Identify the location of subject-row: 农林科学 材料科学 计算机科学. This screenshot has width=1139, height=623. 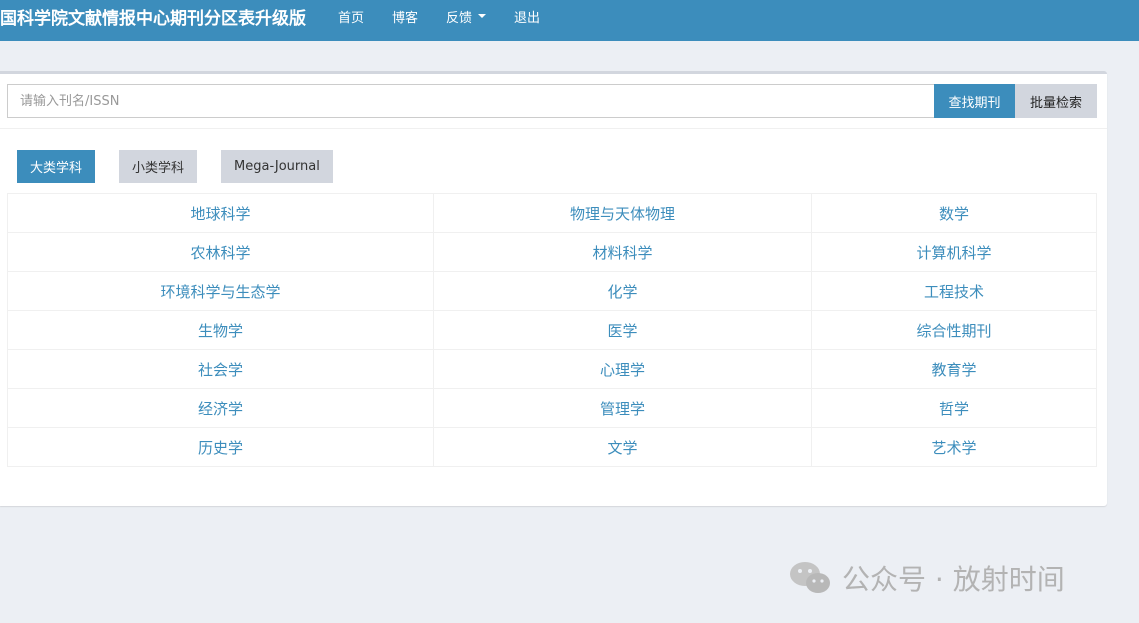
(552, 252).